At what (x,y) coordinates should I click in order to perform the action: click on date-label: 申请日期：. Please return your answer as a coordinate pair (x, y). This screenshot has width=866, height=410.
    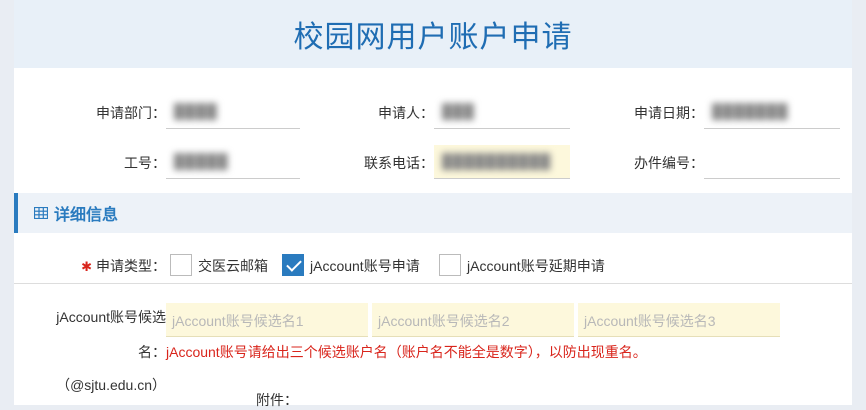
    Looking at the image, I should click on (669, 113).